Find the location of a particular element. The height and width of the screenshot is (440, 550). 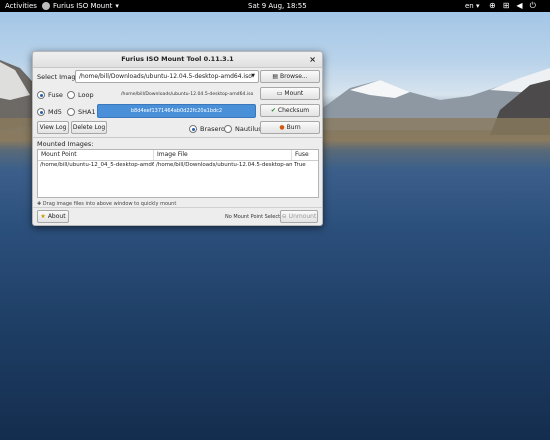

delete-log-button: Delete Log is located at coordinates (89, 127).